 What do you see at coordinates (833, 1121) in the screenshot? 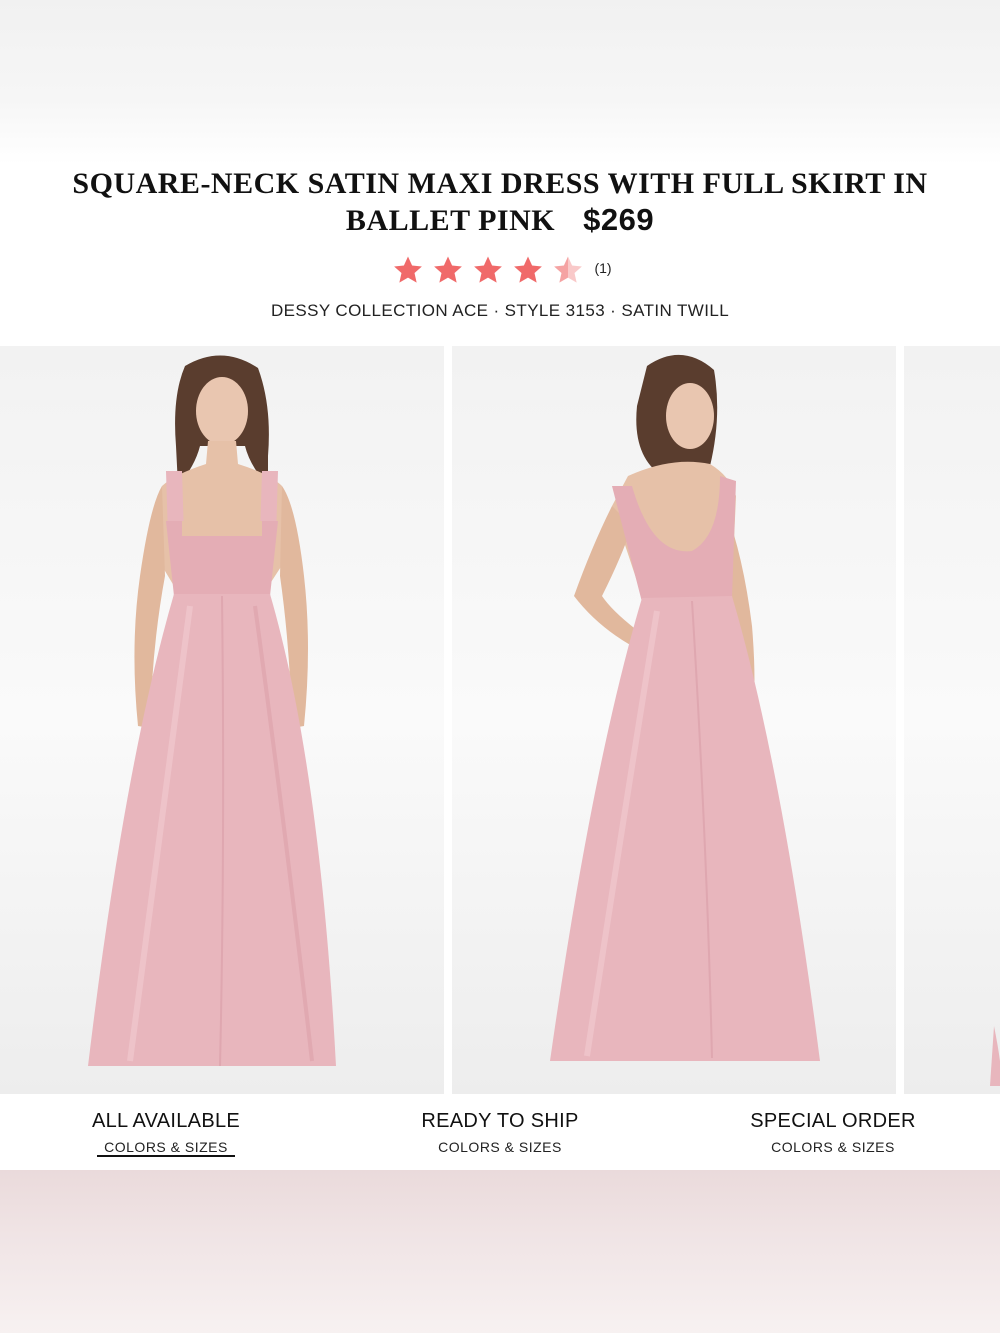
I see `tab-label: SPECIAL ORDER` at bounding box center [833, 1121].